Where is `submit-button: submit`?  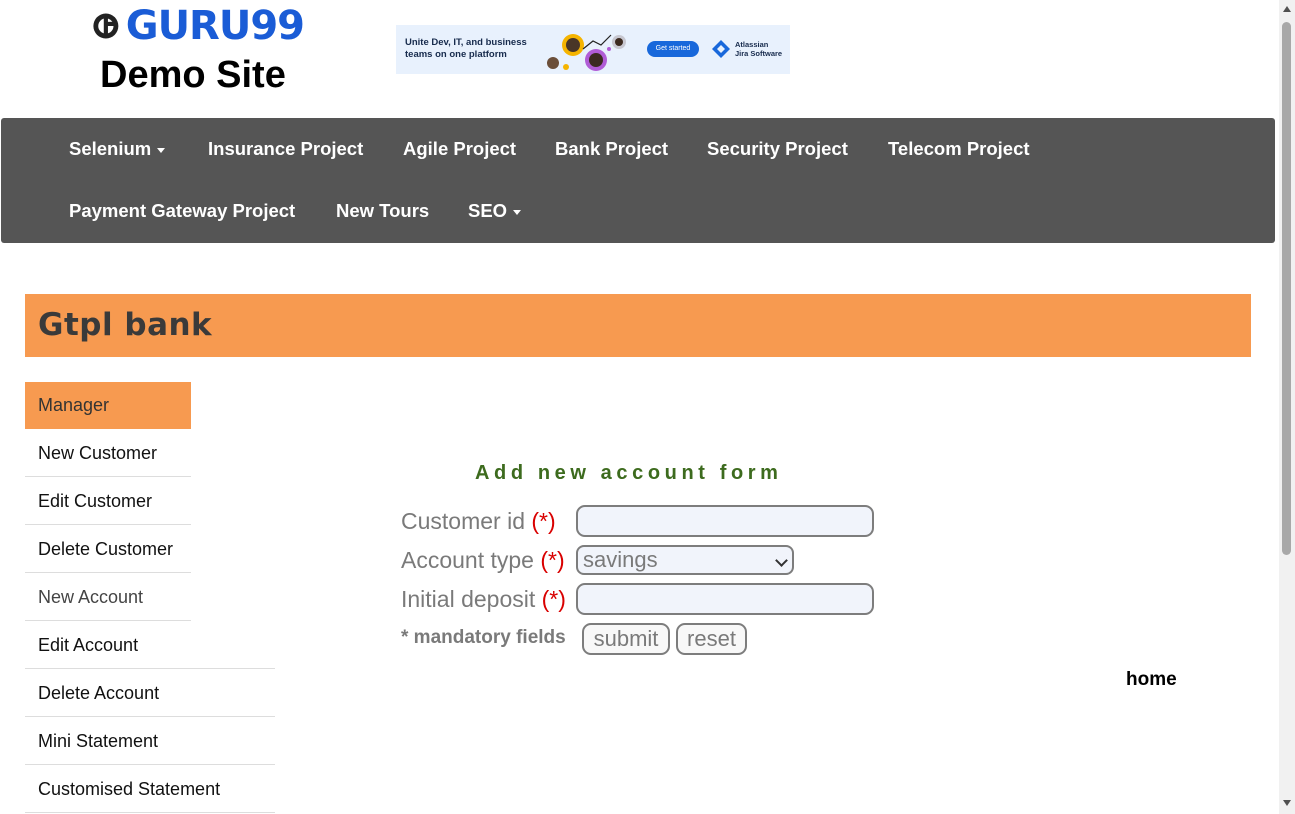 submit-button: submit is located at coordinates (626, 639).